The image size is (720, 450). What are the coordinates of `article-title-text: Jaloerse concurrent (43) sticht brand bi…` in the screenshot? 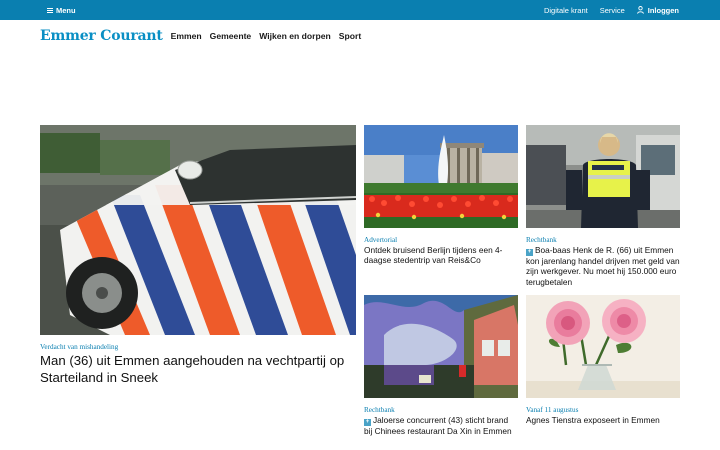 It's located at (438, 425).